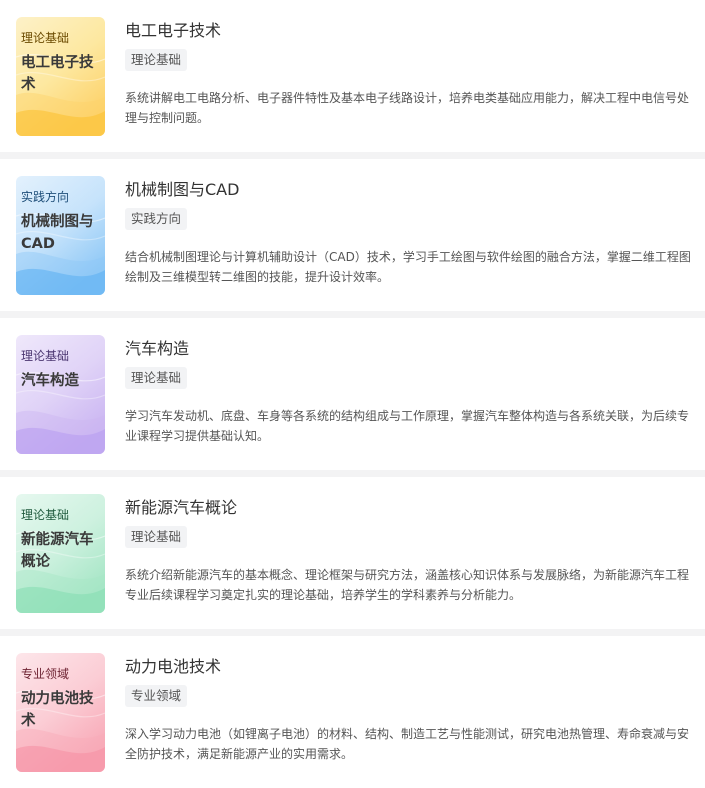 The image size is (705, 788). Describe the element at coordinates (156, 219) in the screenshot. I see `category-badge: 实践方向` at that location.